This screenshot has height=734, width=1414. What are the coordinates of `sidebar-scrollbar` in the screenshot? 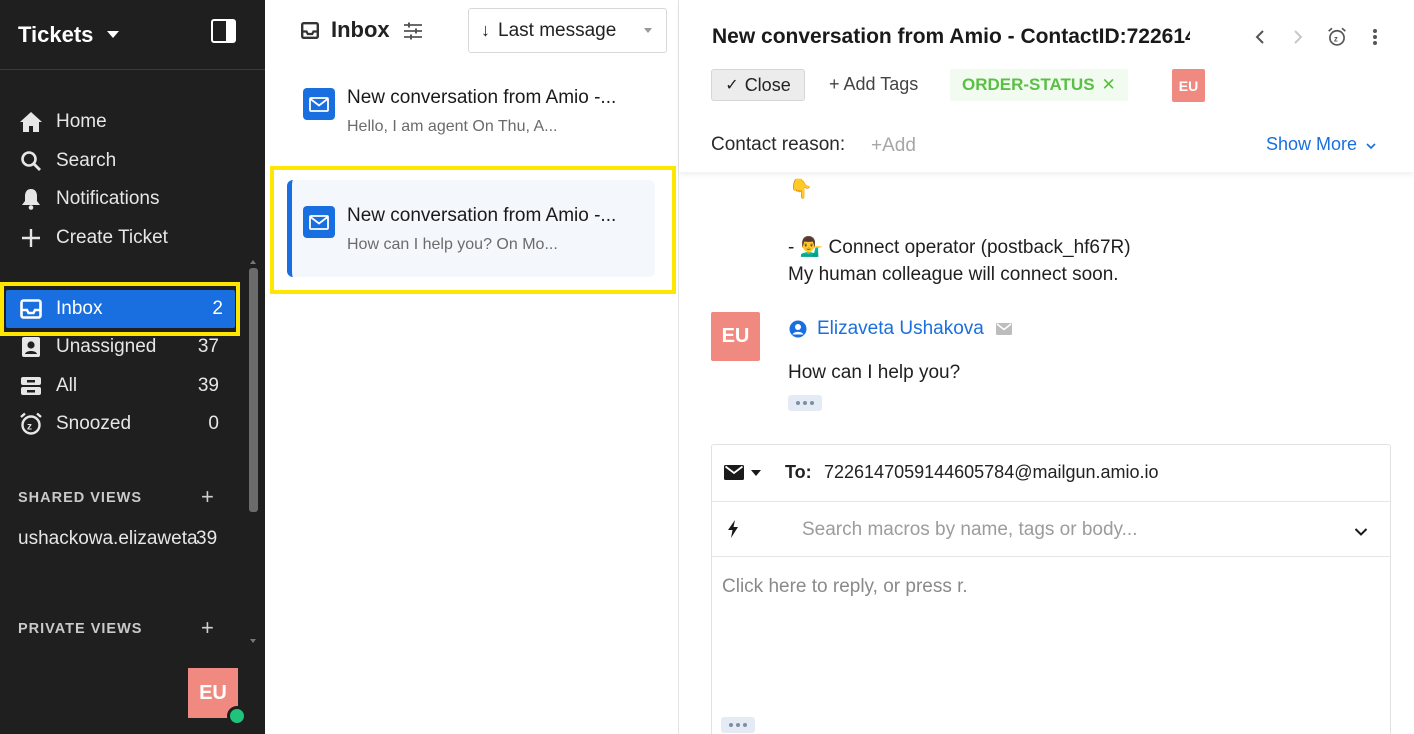 It's located at (253, 390).